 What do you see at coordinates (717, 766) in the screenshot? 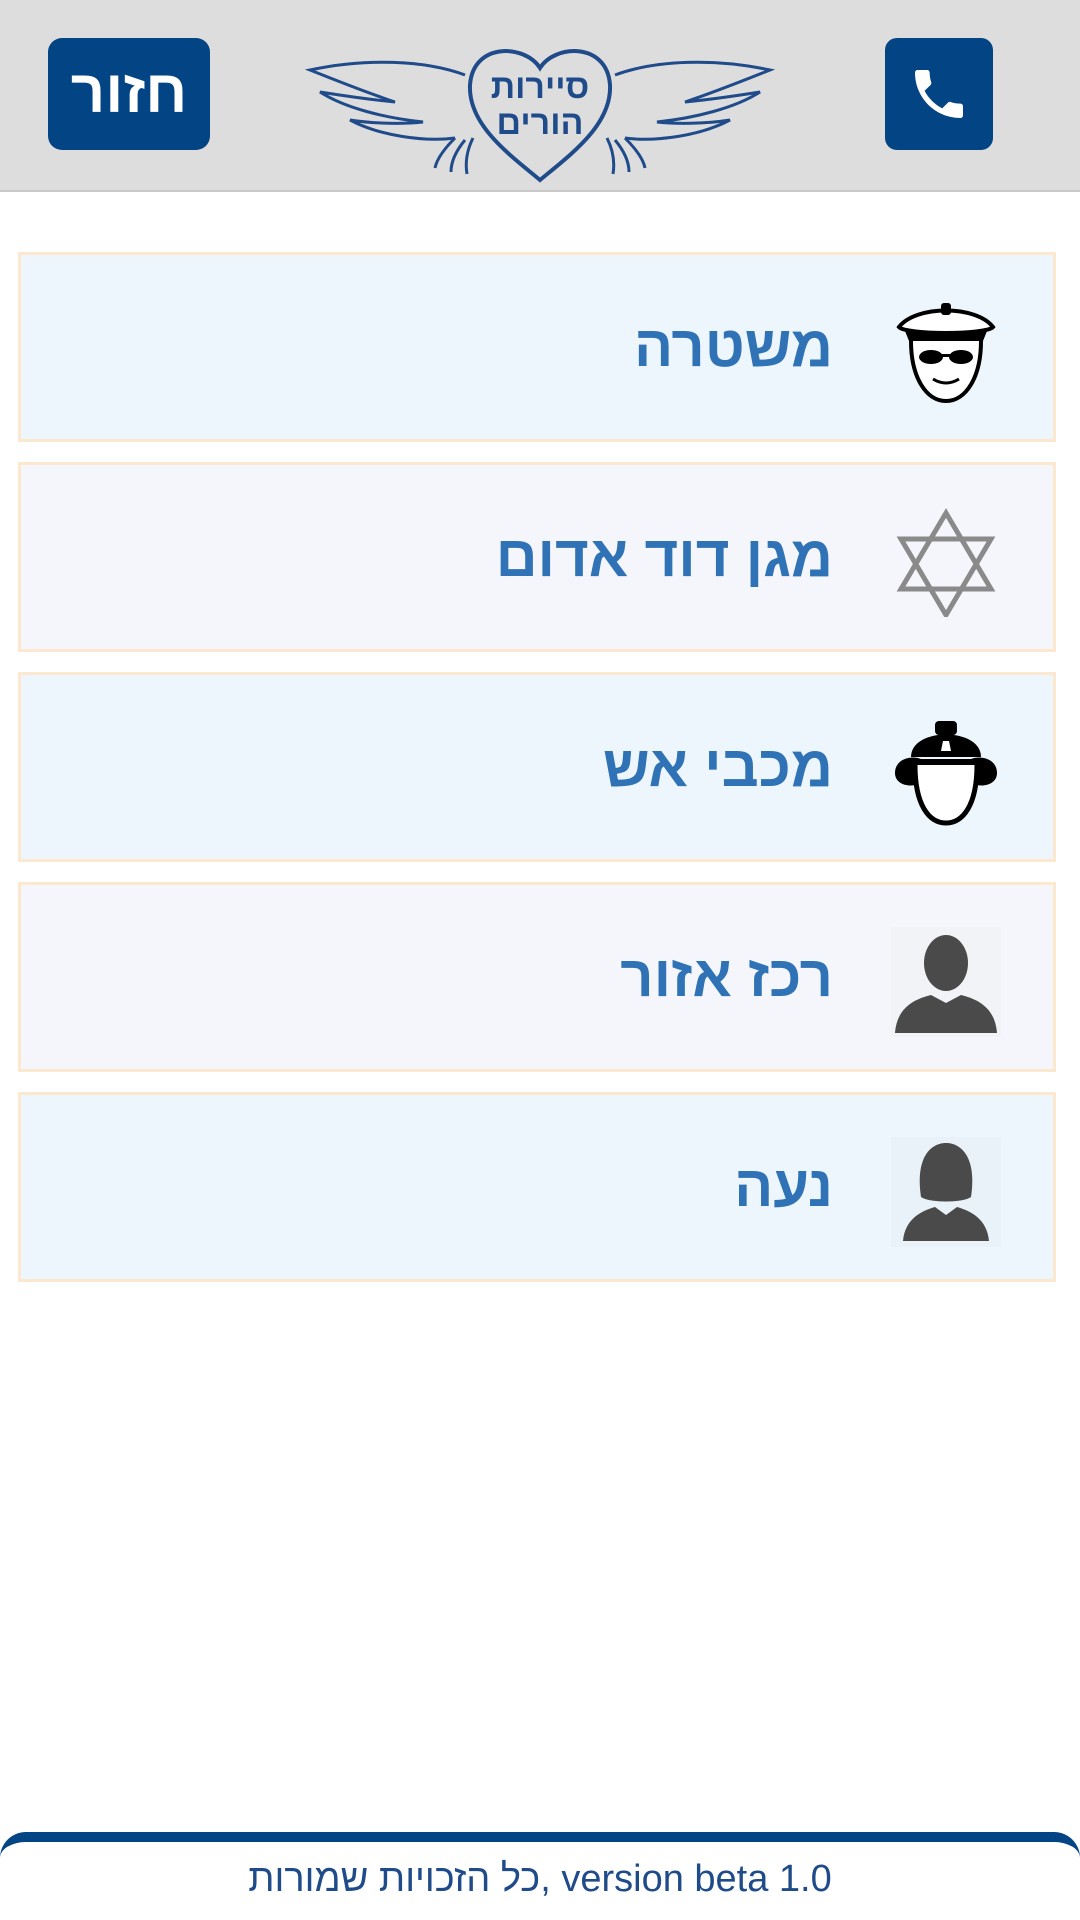
I see `contact-label: מכבי אש` at bounding box center [717, 766].